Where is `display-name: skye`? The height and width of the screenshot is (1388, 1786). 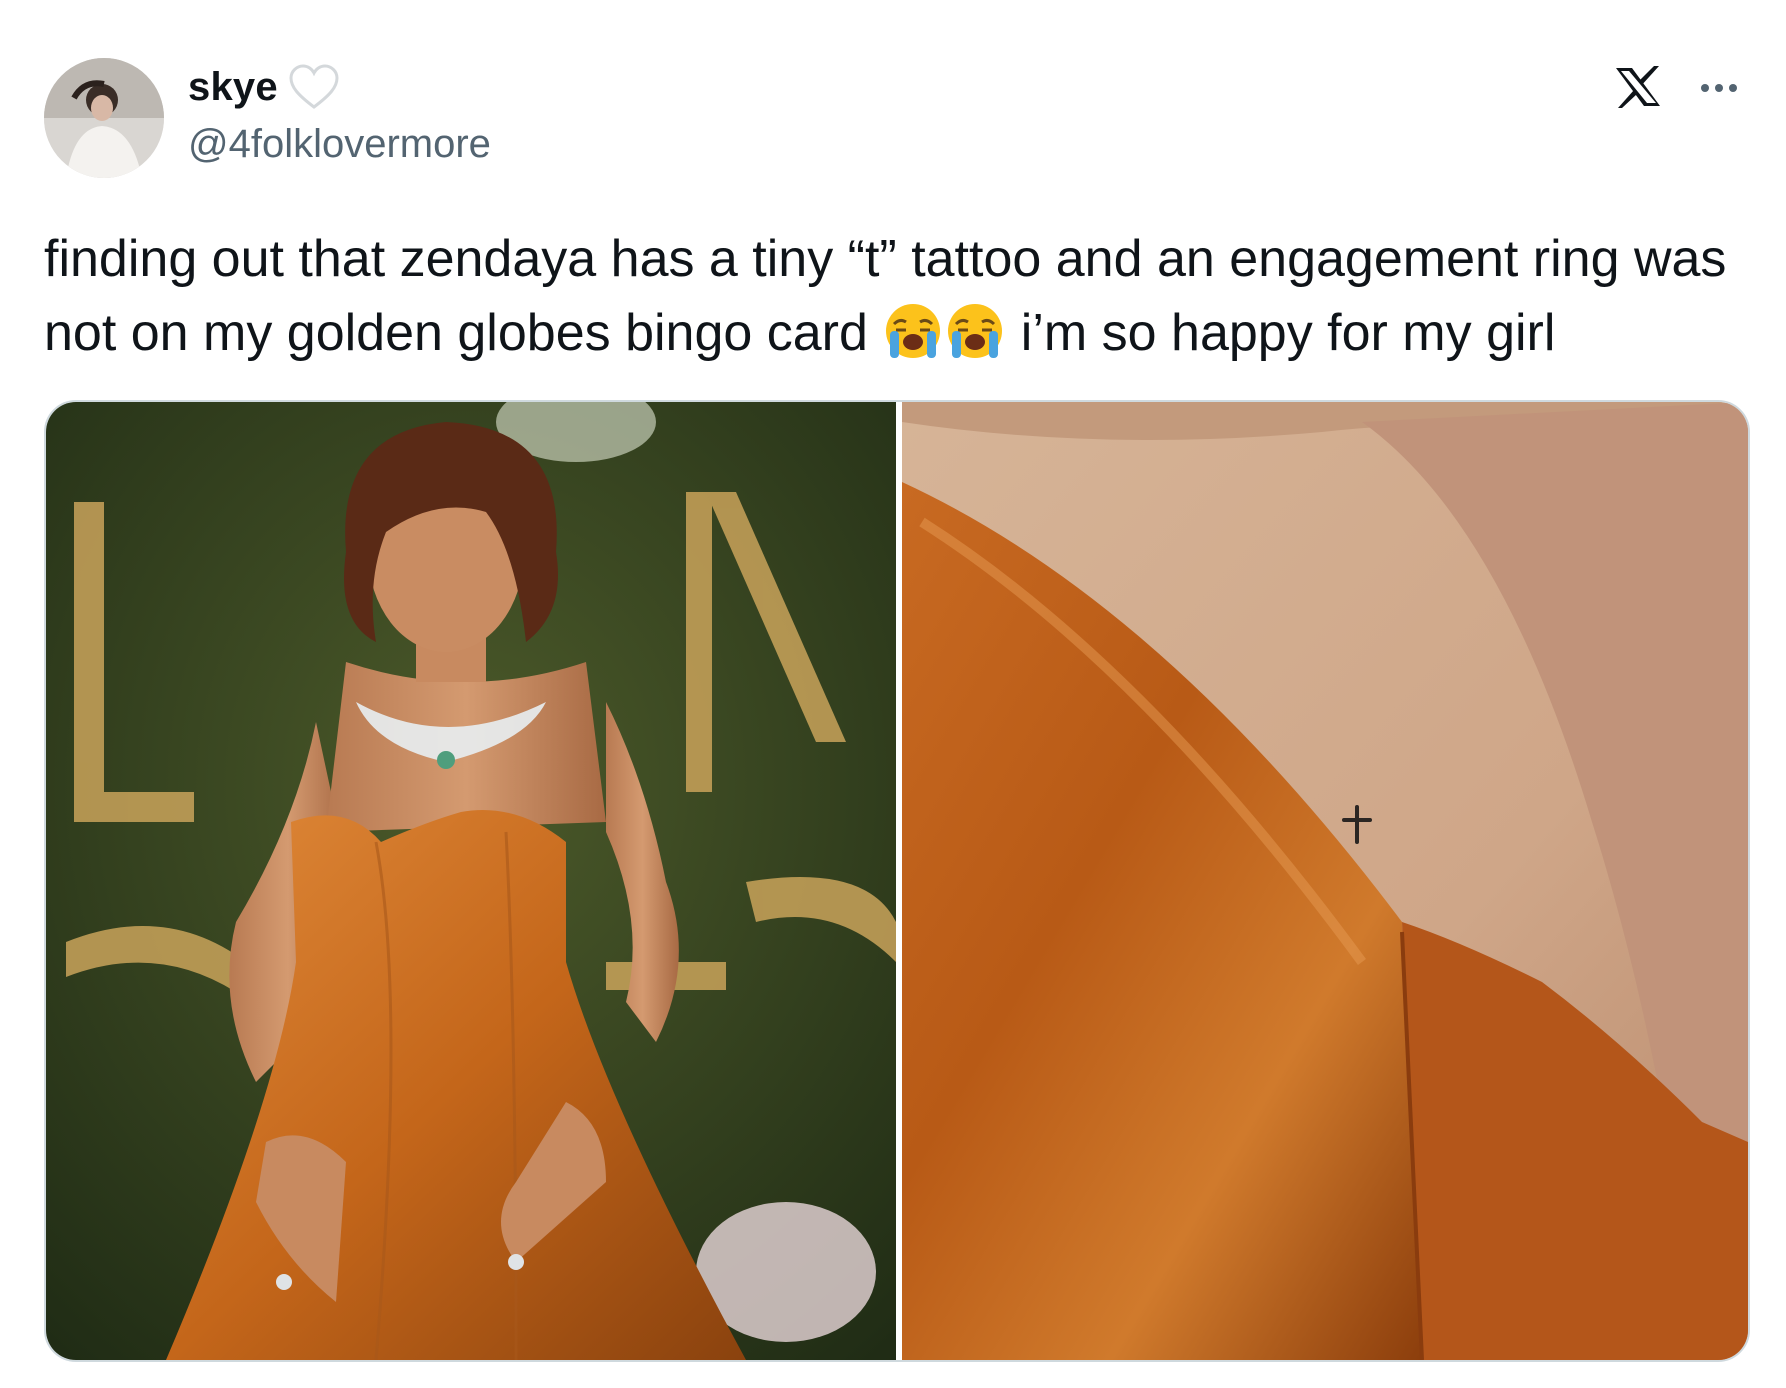 display-name: skye is located at coordinates (233, 87).